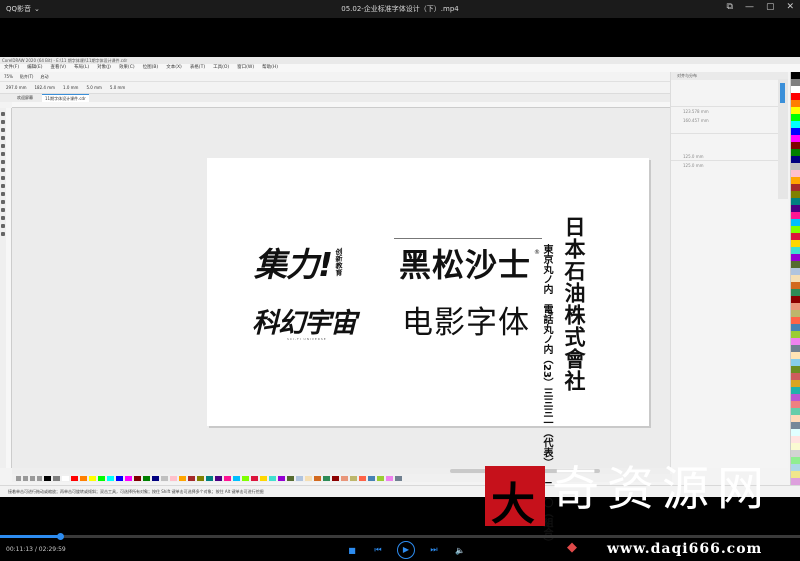 The width and height of the screenshot is (800, 561). I want to click on docker-tab-active, so click(782, 93).